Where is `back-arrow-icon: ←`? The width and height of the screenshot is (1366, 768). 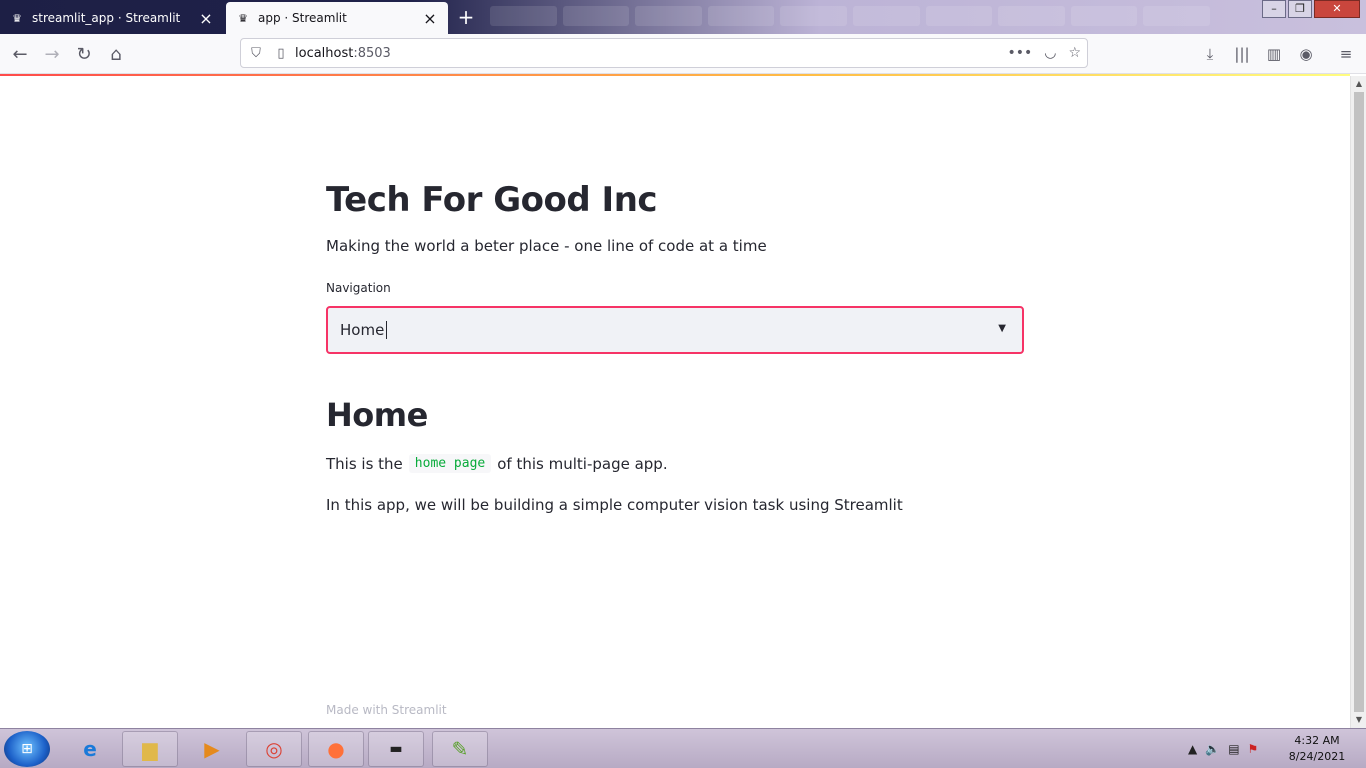
back-arrow-icon: ← is located at coordinates (20, 54).